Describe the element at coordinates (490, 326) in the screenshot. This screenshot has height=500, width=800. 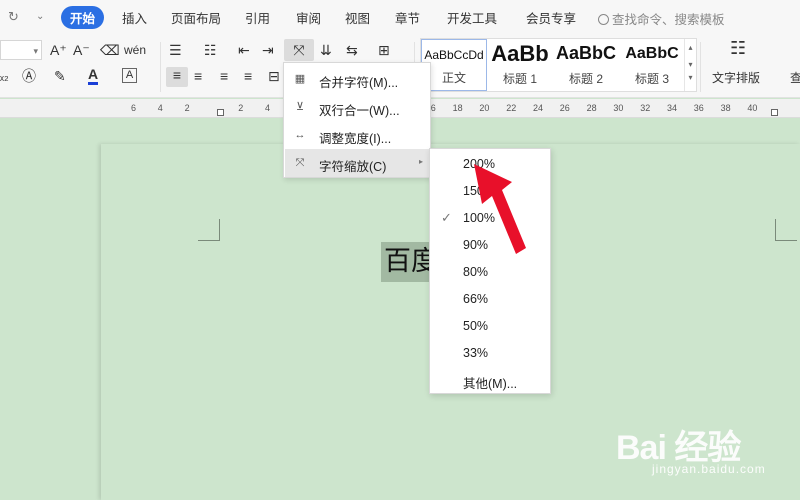
I see `scale-option-50: 50%` at that location.